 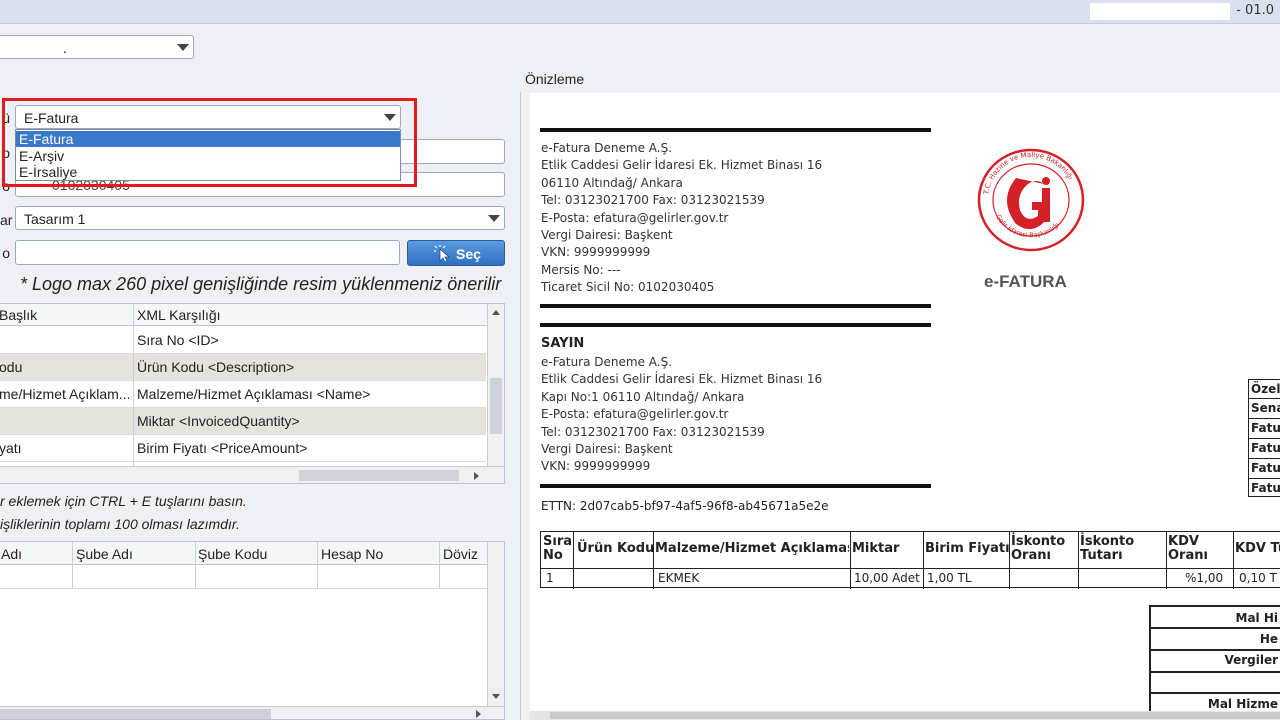 What do you see at coordinates (607, 235) in the screenshot?
I see `sender-line: Vergi Dairesi: Başkent` at bounding box center [607, 235].